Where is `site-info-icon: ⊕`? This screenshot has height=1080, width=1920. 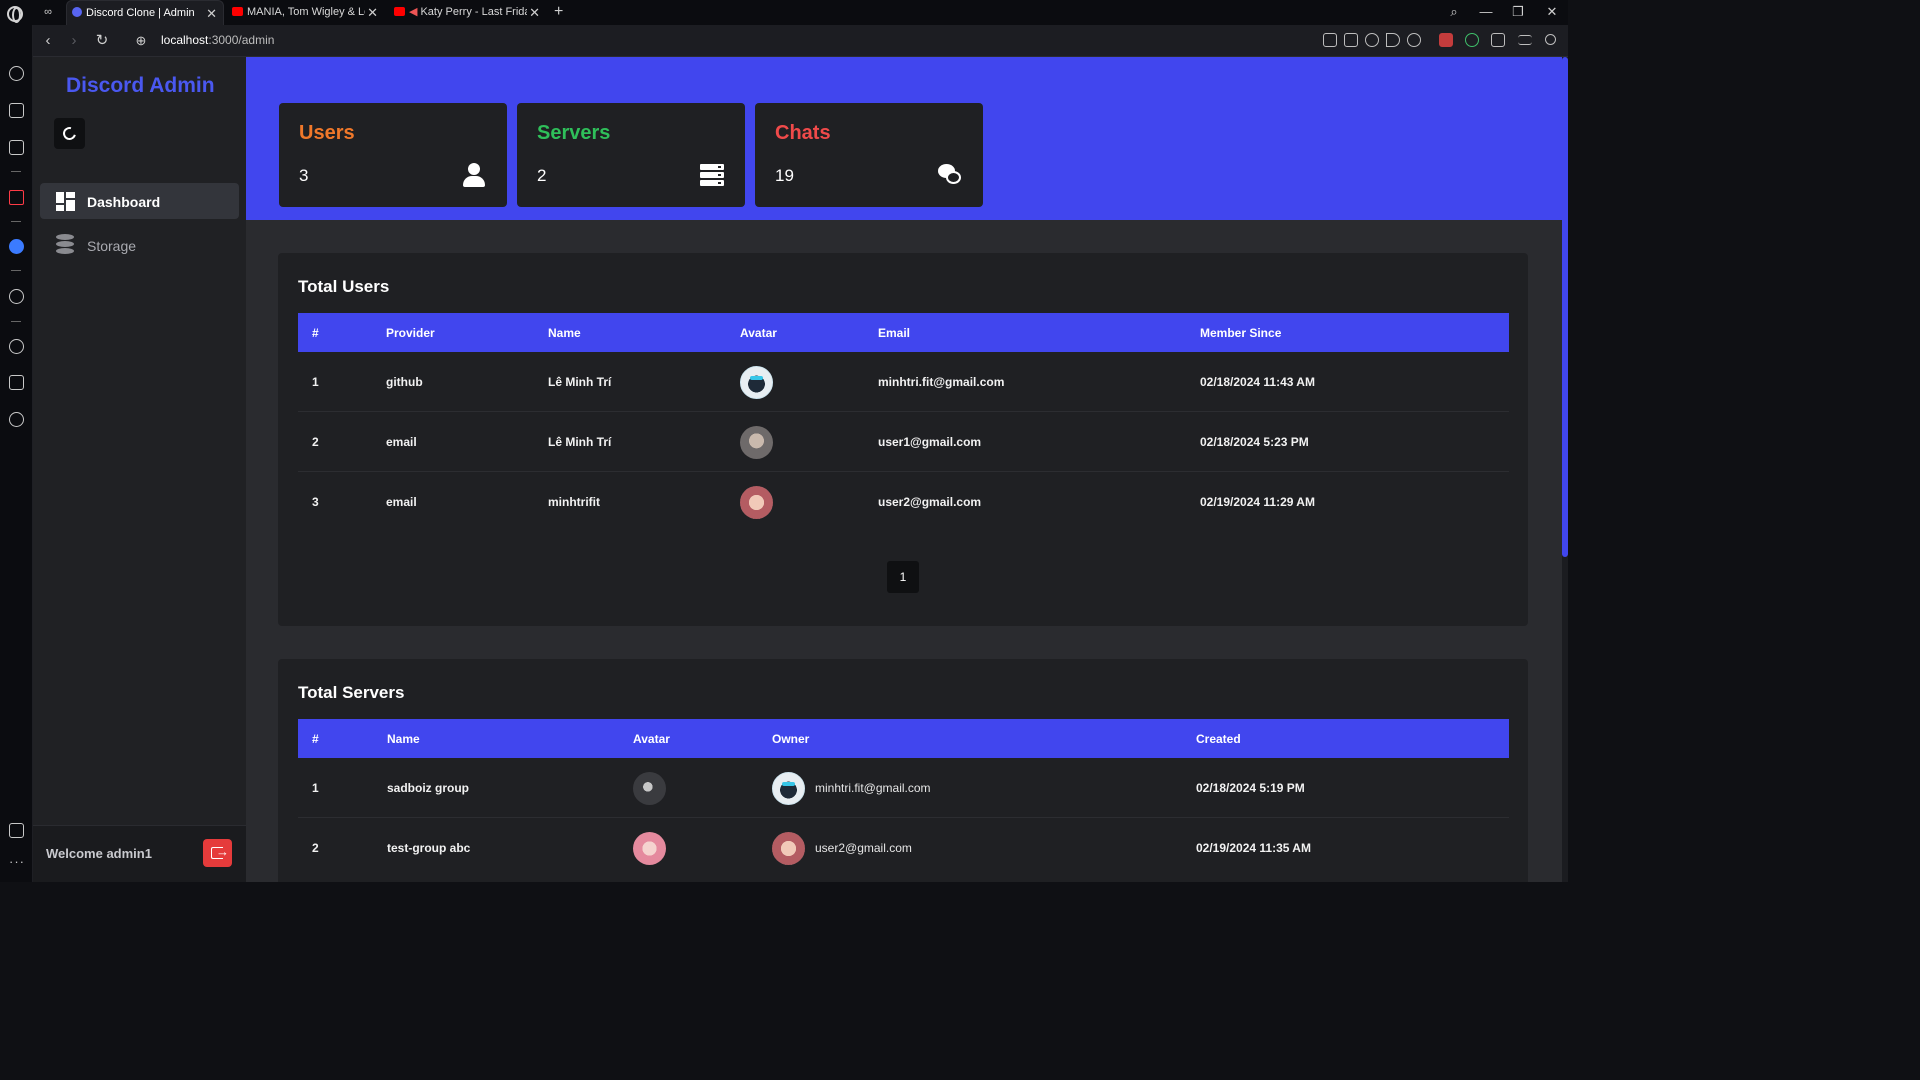 site-info-icon: ⊕ is located at coordinates (141, 41).